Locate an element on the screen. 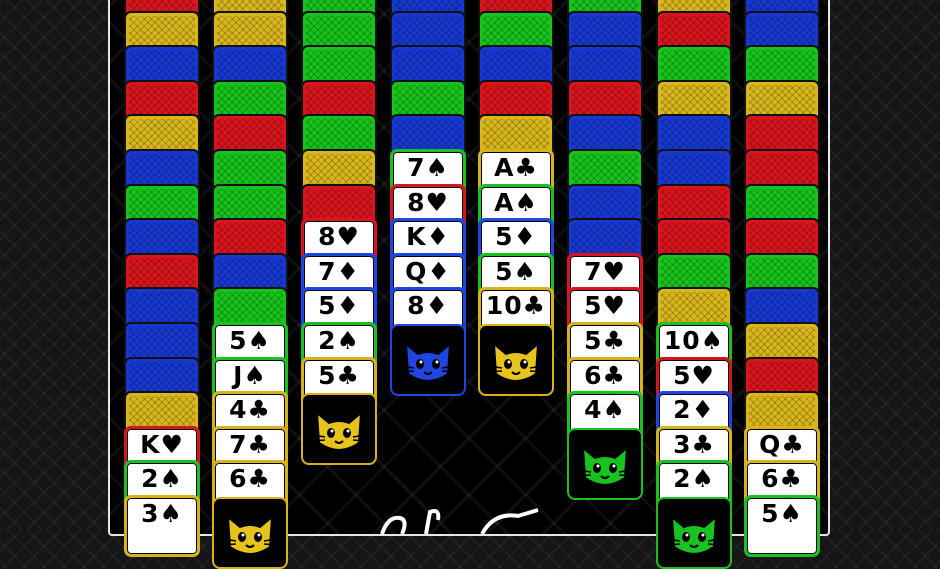 The height and width of the screenshot is (569, 940). tableau-column-8: Q♣ 6♣ 5♠ is located at coordinates (782, 278).